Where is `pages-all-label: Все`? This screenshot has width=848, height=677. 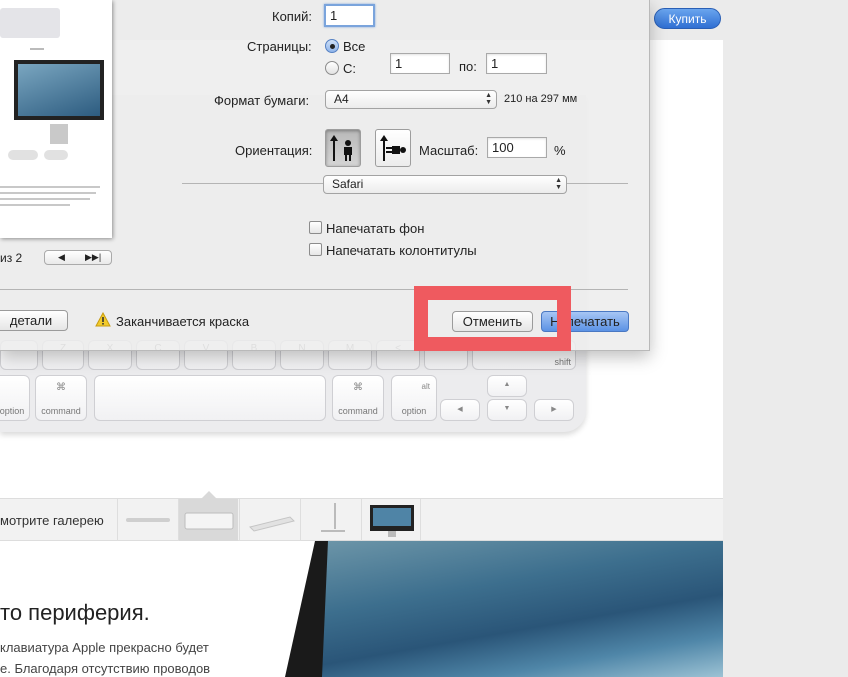 pages-all-label: Все is located at coordinates (354, 46).